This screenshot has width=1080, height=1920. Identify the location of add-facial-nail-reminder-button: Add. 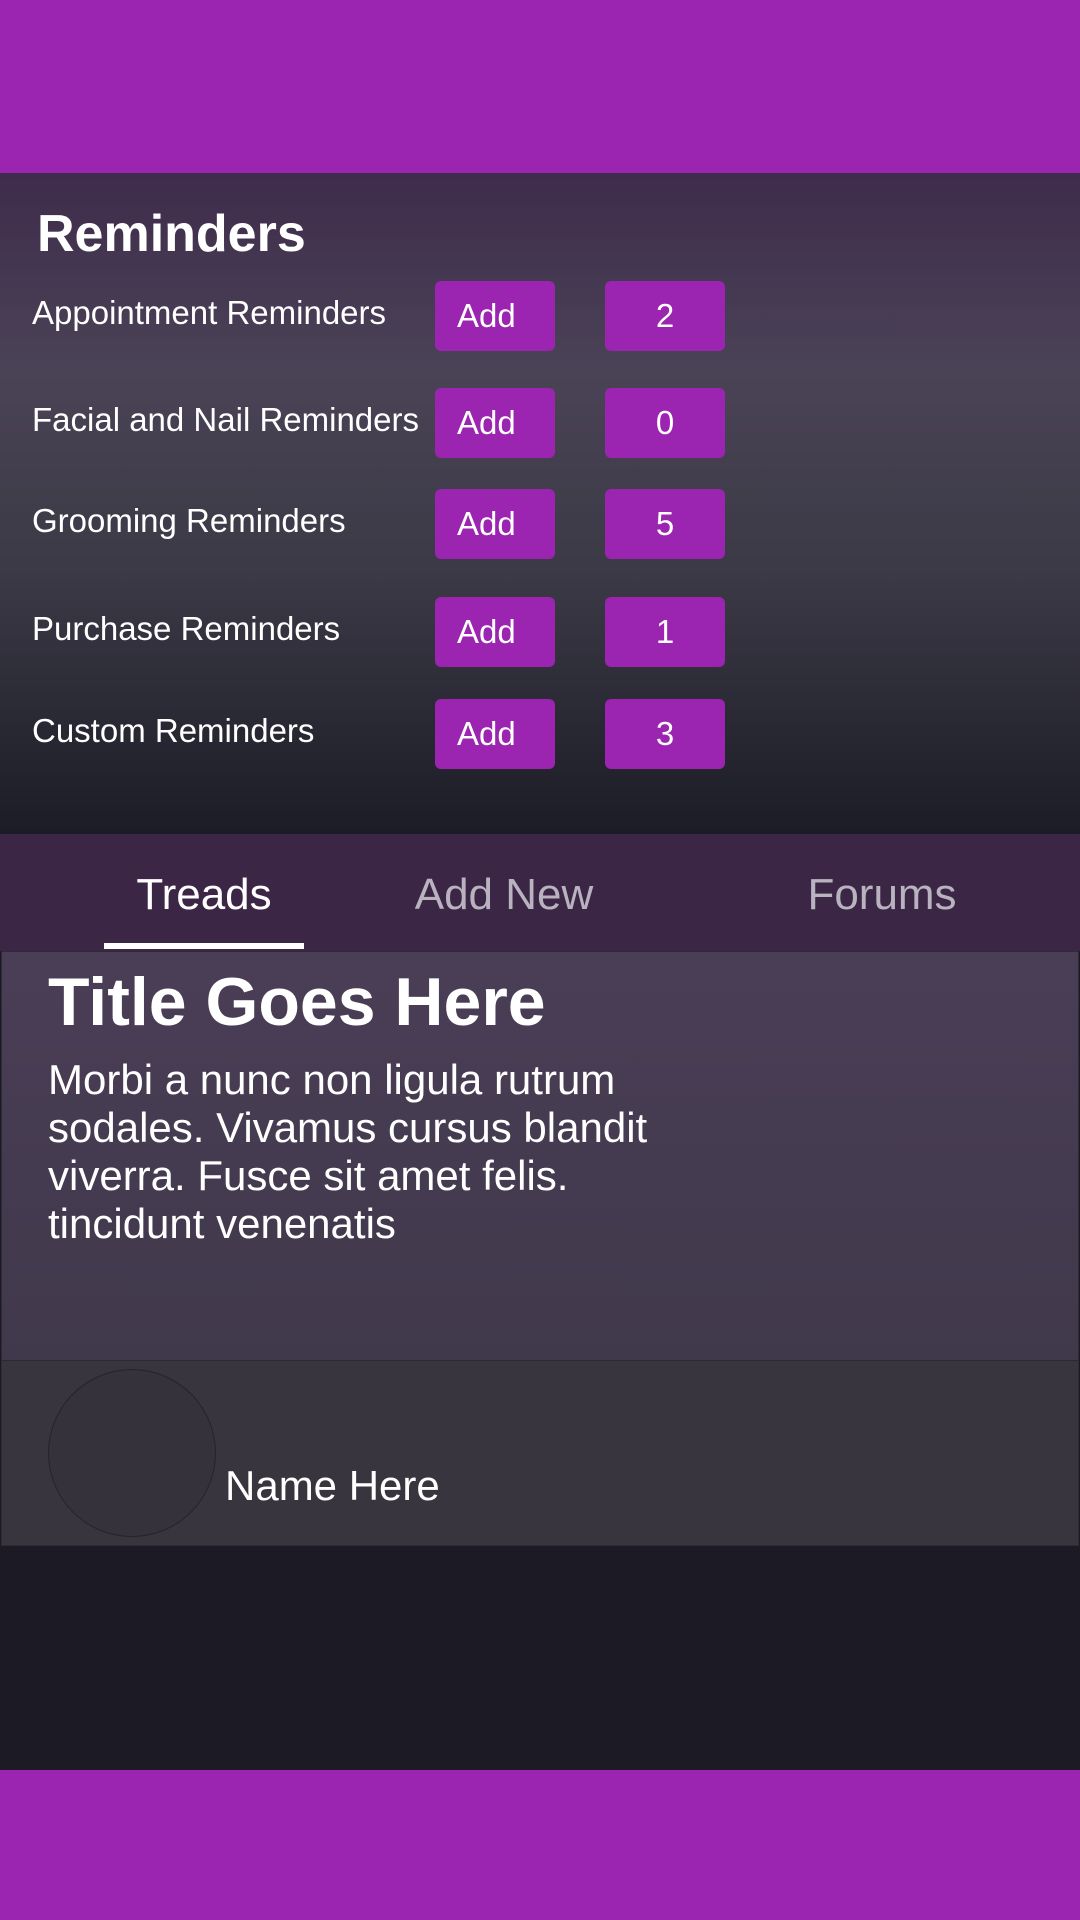
(495, 423).